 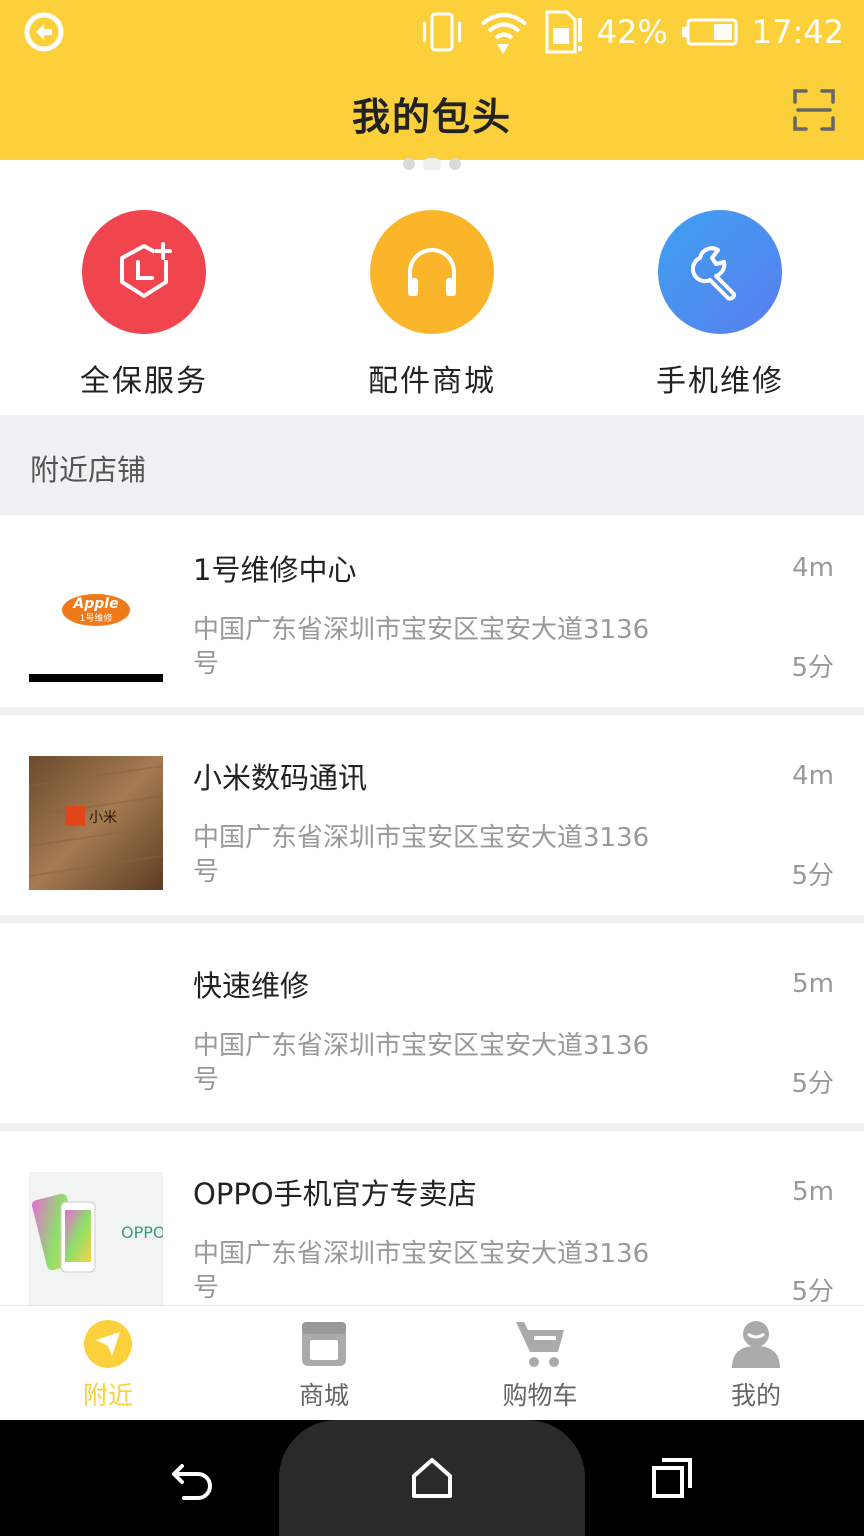 What do you see at coordinates (96, 1031) in the screenshot?
I see `store-logo` at bounding box center [96, 1031].